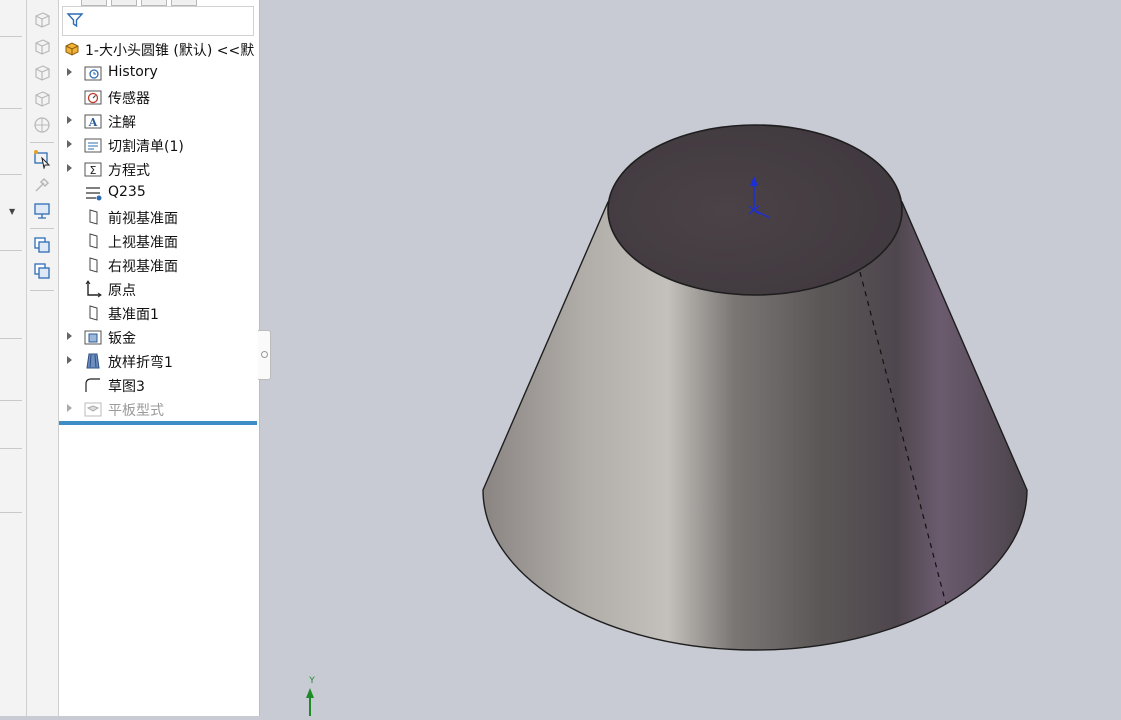  Describe the element at coordinates (93, 97) in the screenshot. I see `sensor-icon` at that location.